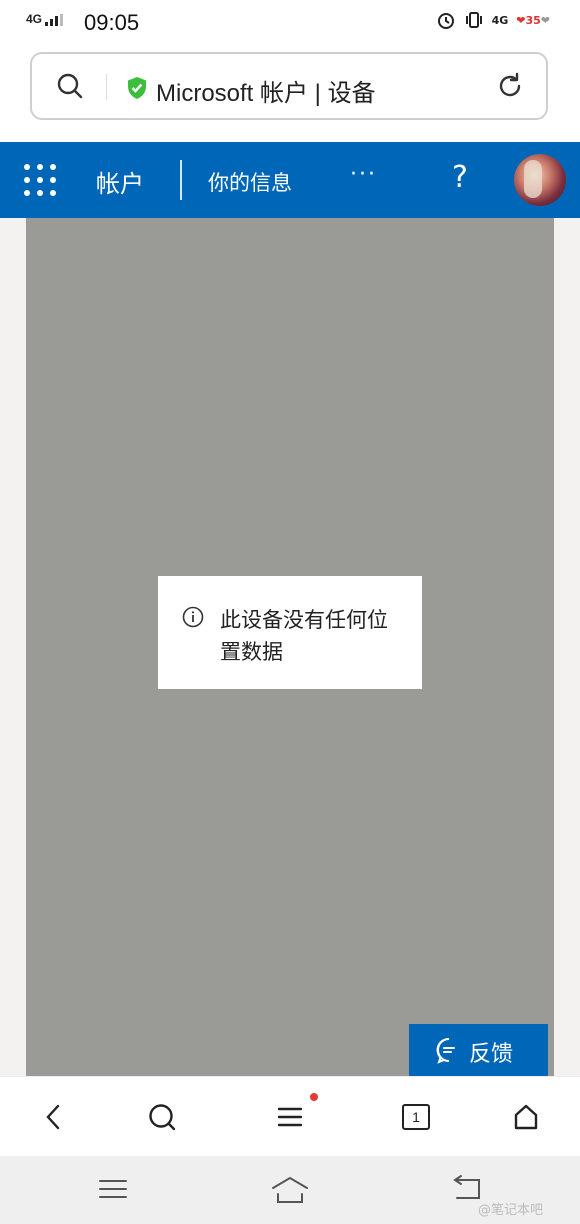  I want to click on home-outline-icon, so click(290, 1189).